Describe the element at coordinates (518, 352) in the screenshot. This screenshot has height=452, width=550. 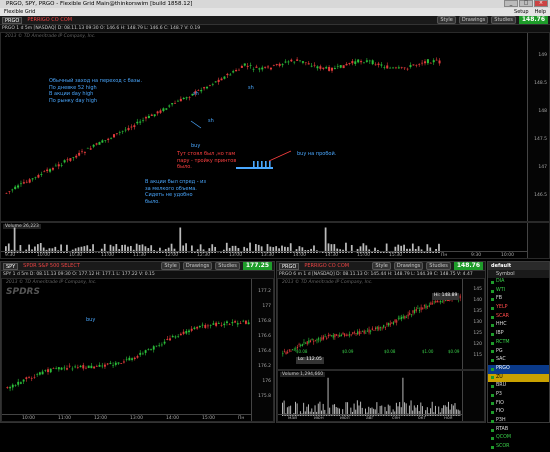
I see `watchlist-row: PG` at that location.